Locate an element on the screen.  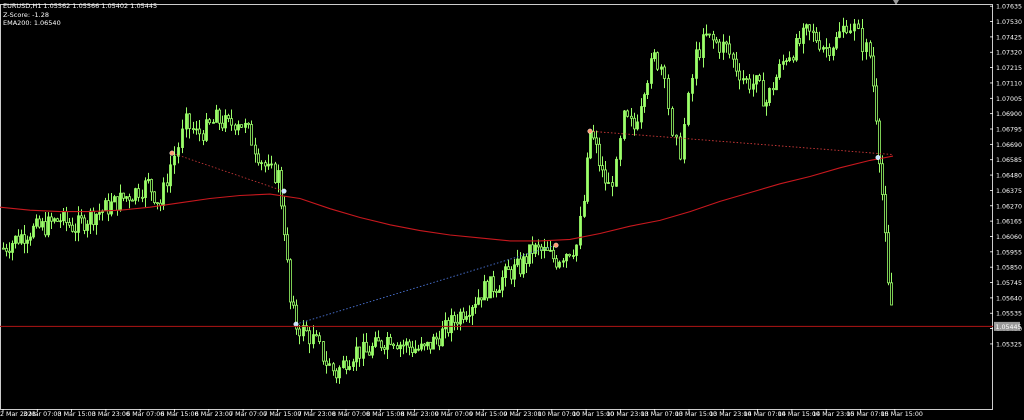
y-tick-label: 1.06480 is located at coordinates (1009, 176).